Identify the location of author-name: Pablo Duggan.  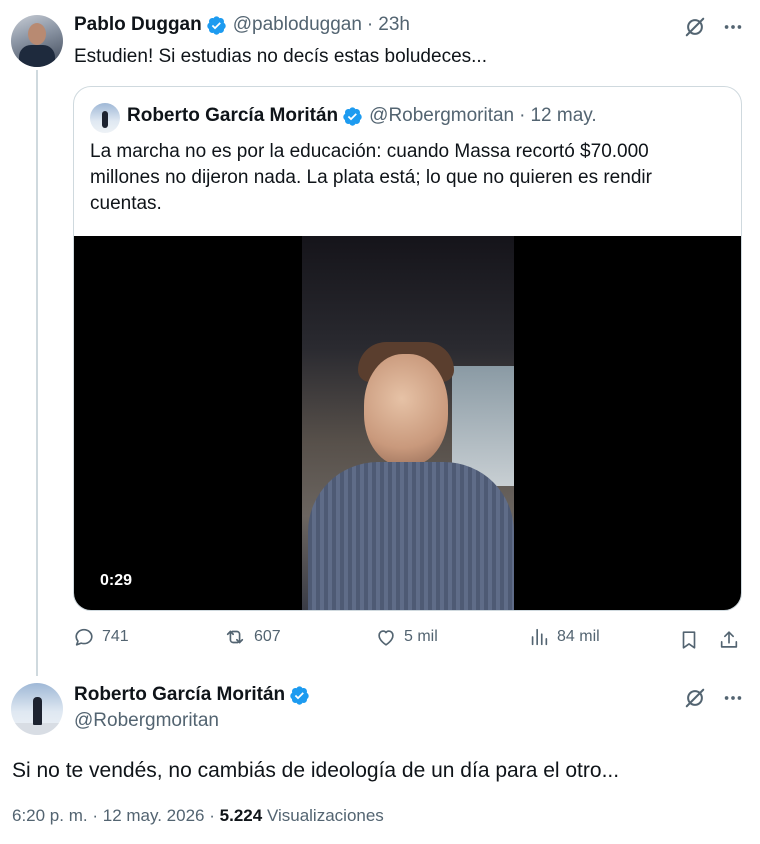
(138, 25).